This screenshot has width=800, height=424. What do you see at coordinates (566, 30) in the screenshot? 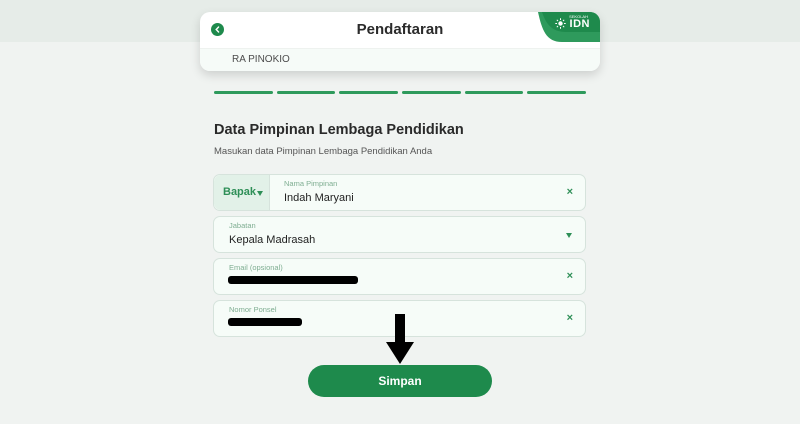
I see `brand-logo: SEKOLAH IDN` at bounding box center [566, 30].